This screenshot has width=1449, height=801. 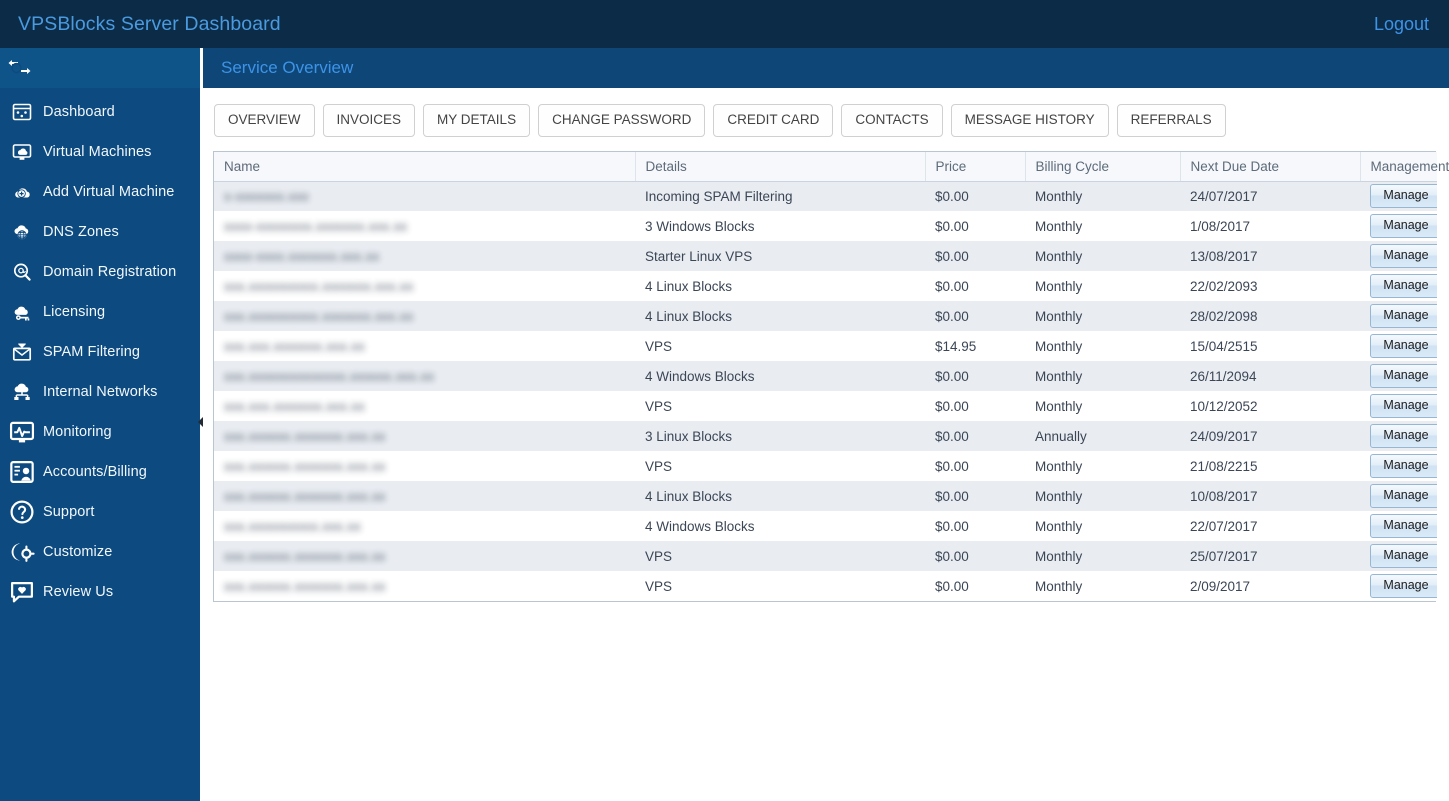 I want to click on tab-overview: OVERVIEW, so click(x=264, y=120).